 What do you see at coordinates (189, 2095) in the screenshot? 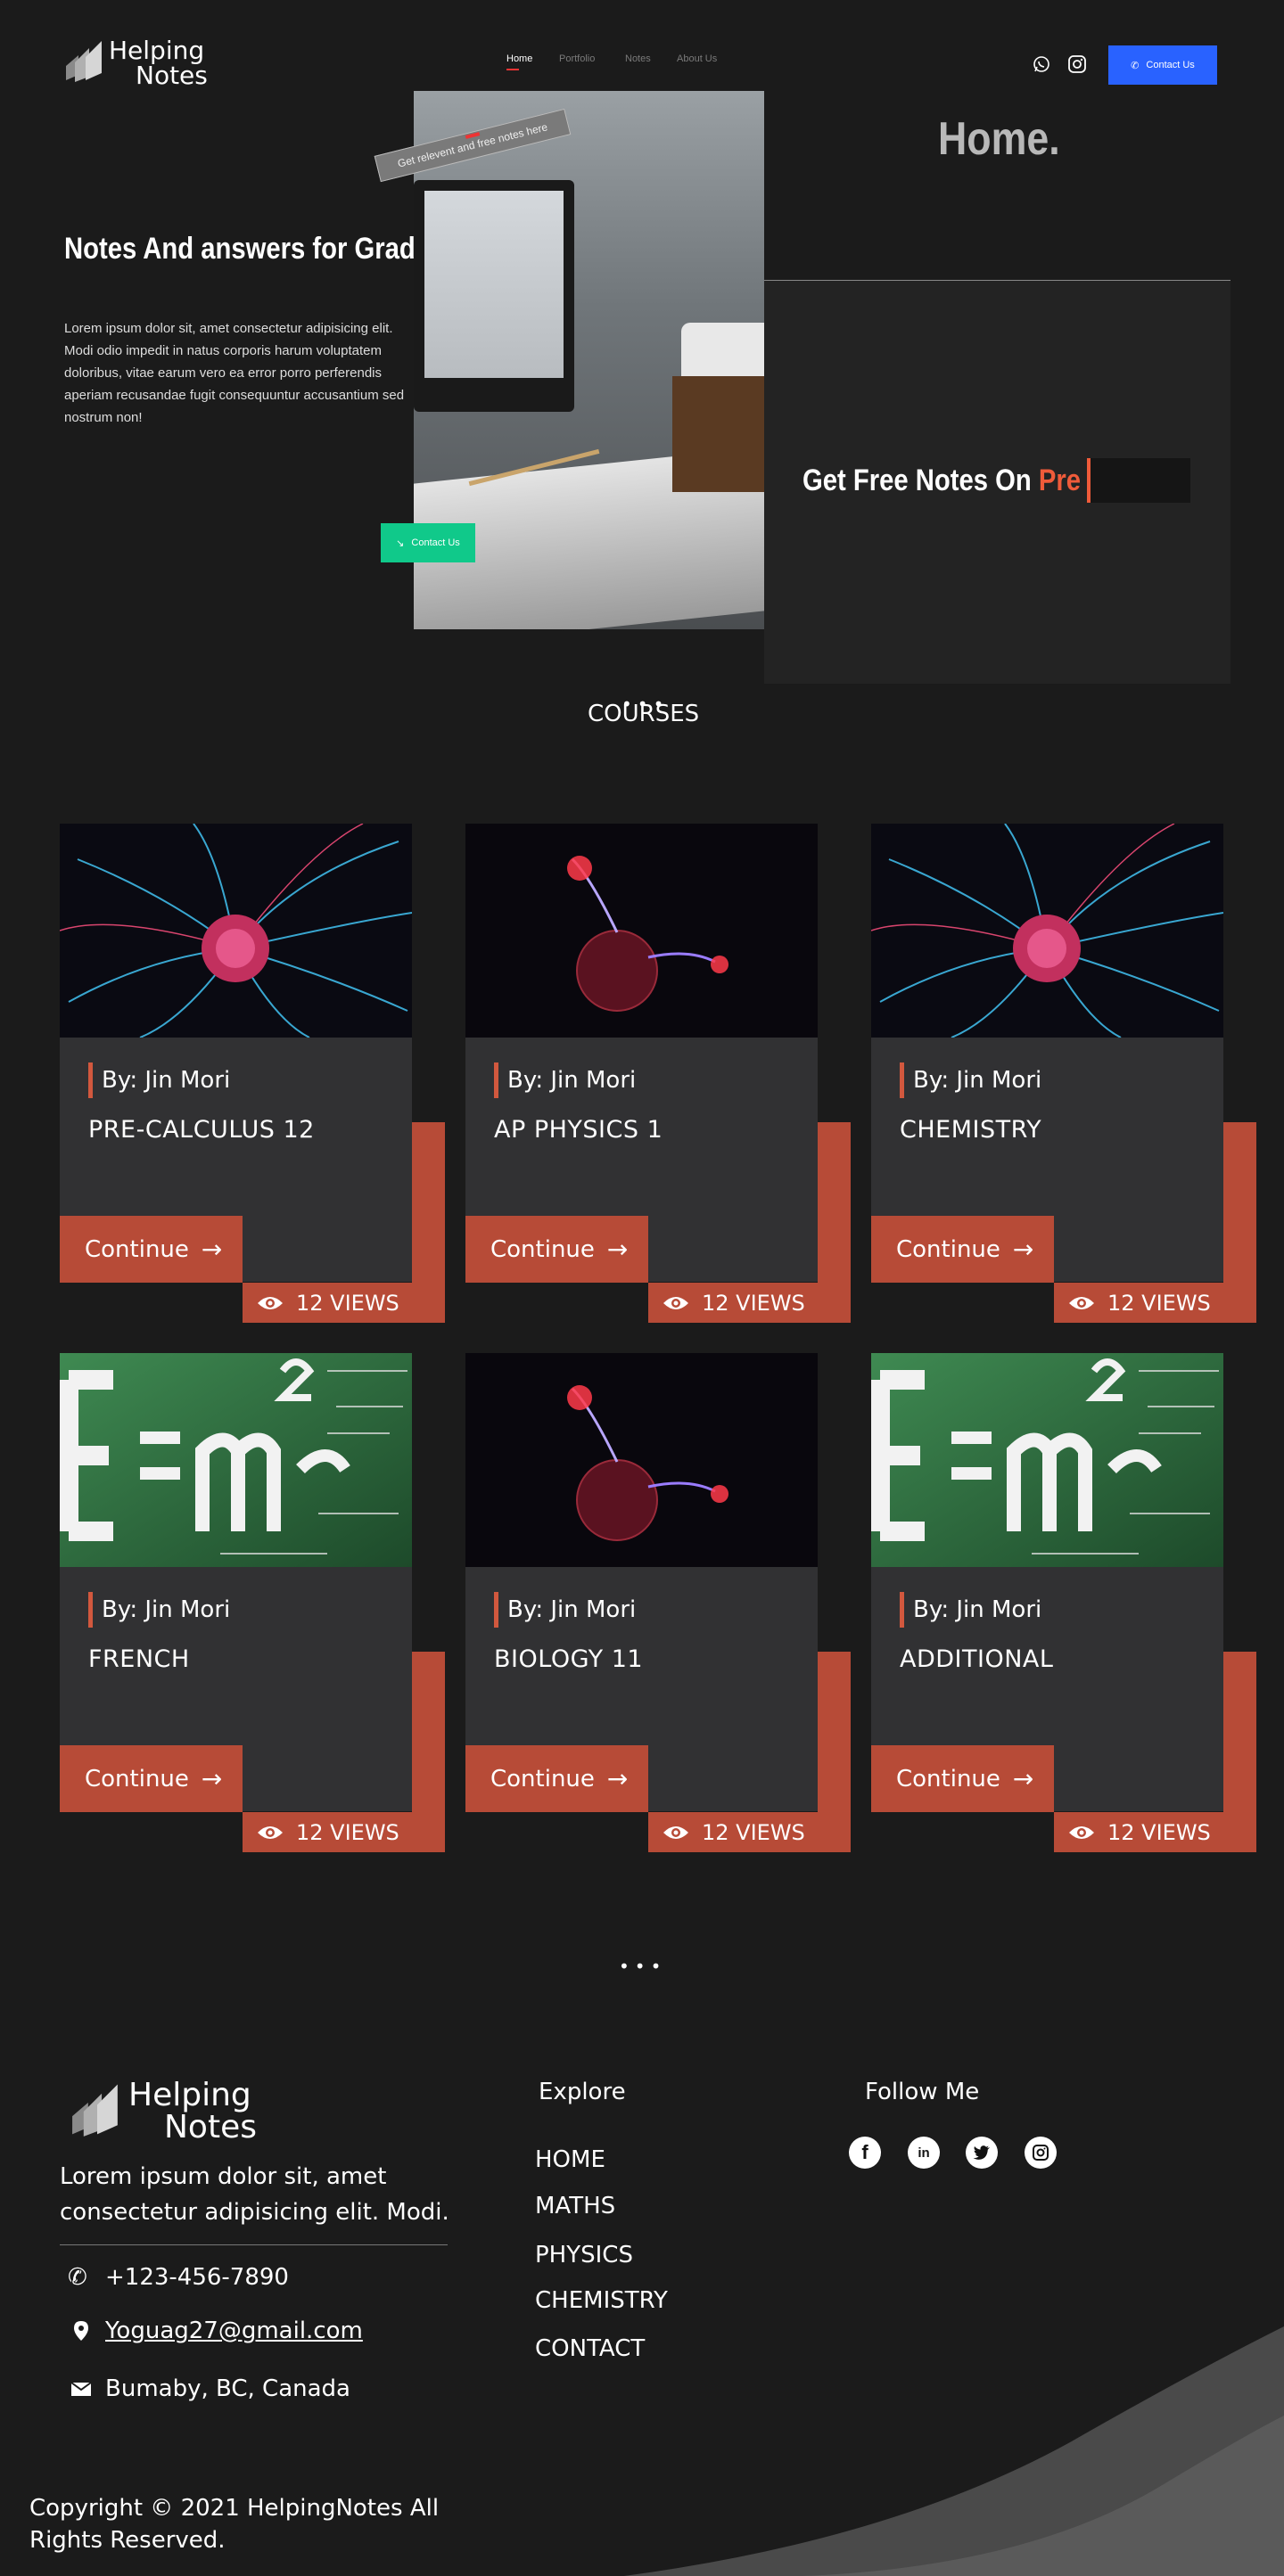
I see `footer-logo-line-1: Helping` at bounding box center [189, 2095].